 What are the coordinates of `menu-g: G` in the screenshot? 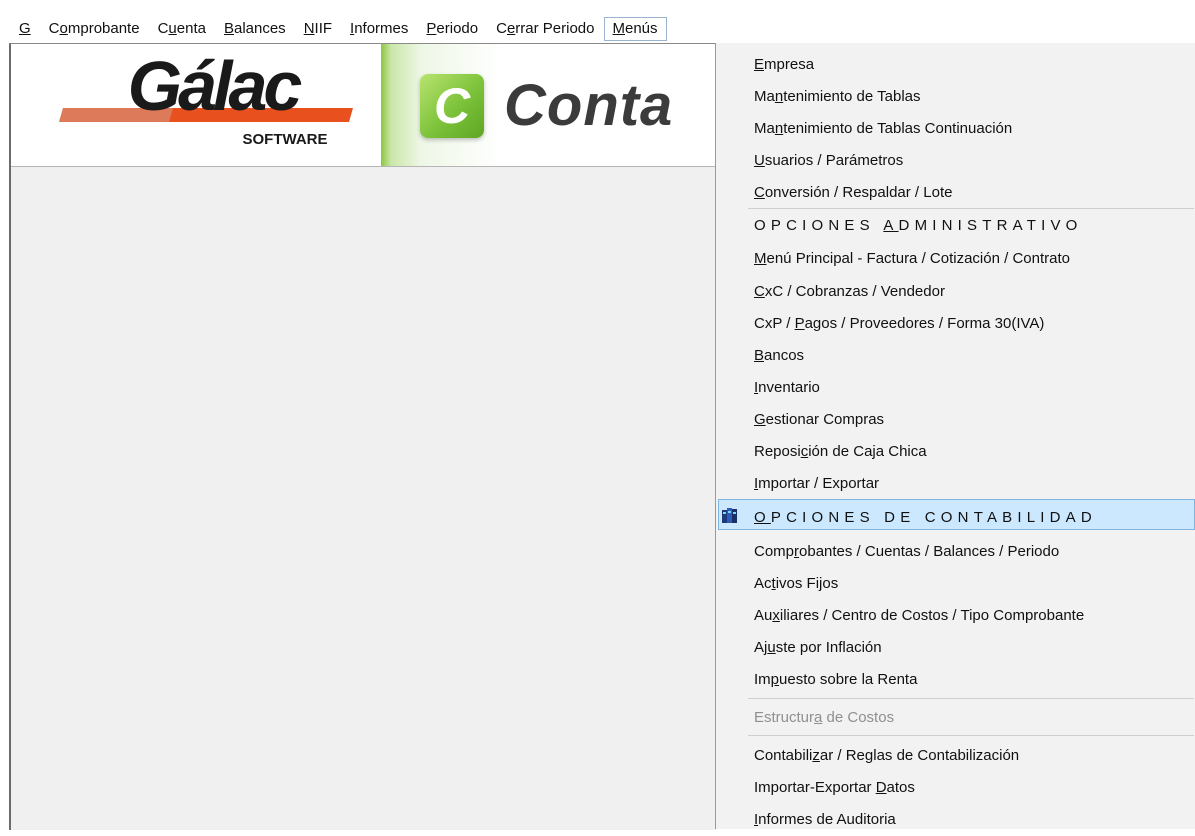 It's located at (25, 29).